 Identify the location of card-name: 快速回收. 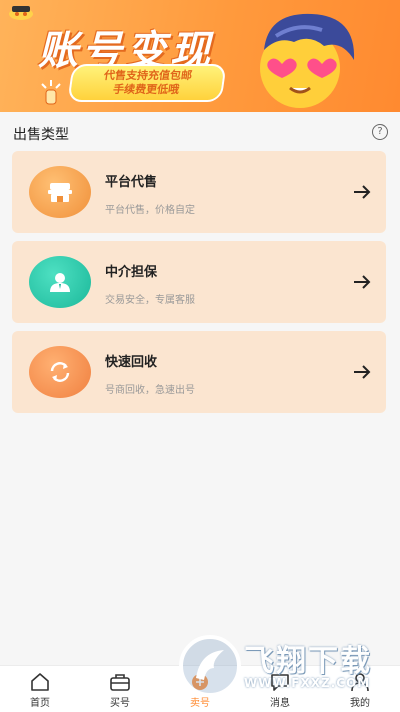
(131, 362).